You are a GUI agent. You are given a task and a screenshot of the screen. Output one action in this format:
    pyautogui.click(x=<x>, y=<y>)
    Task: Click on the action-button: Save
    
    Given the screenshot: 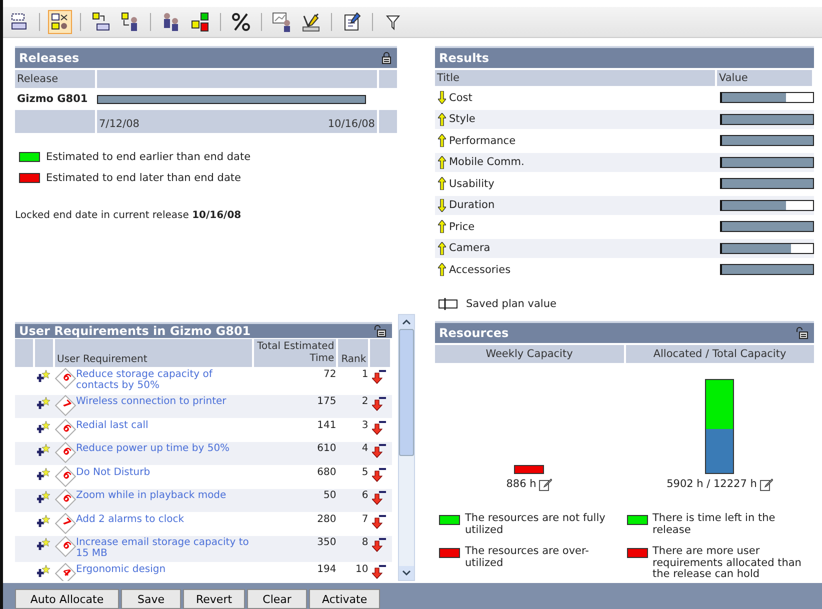 What is the action you would take?
    pyautogui.click(x=151, y=599)
    